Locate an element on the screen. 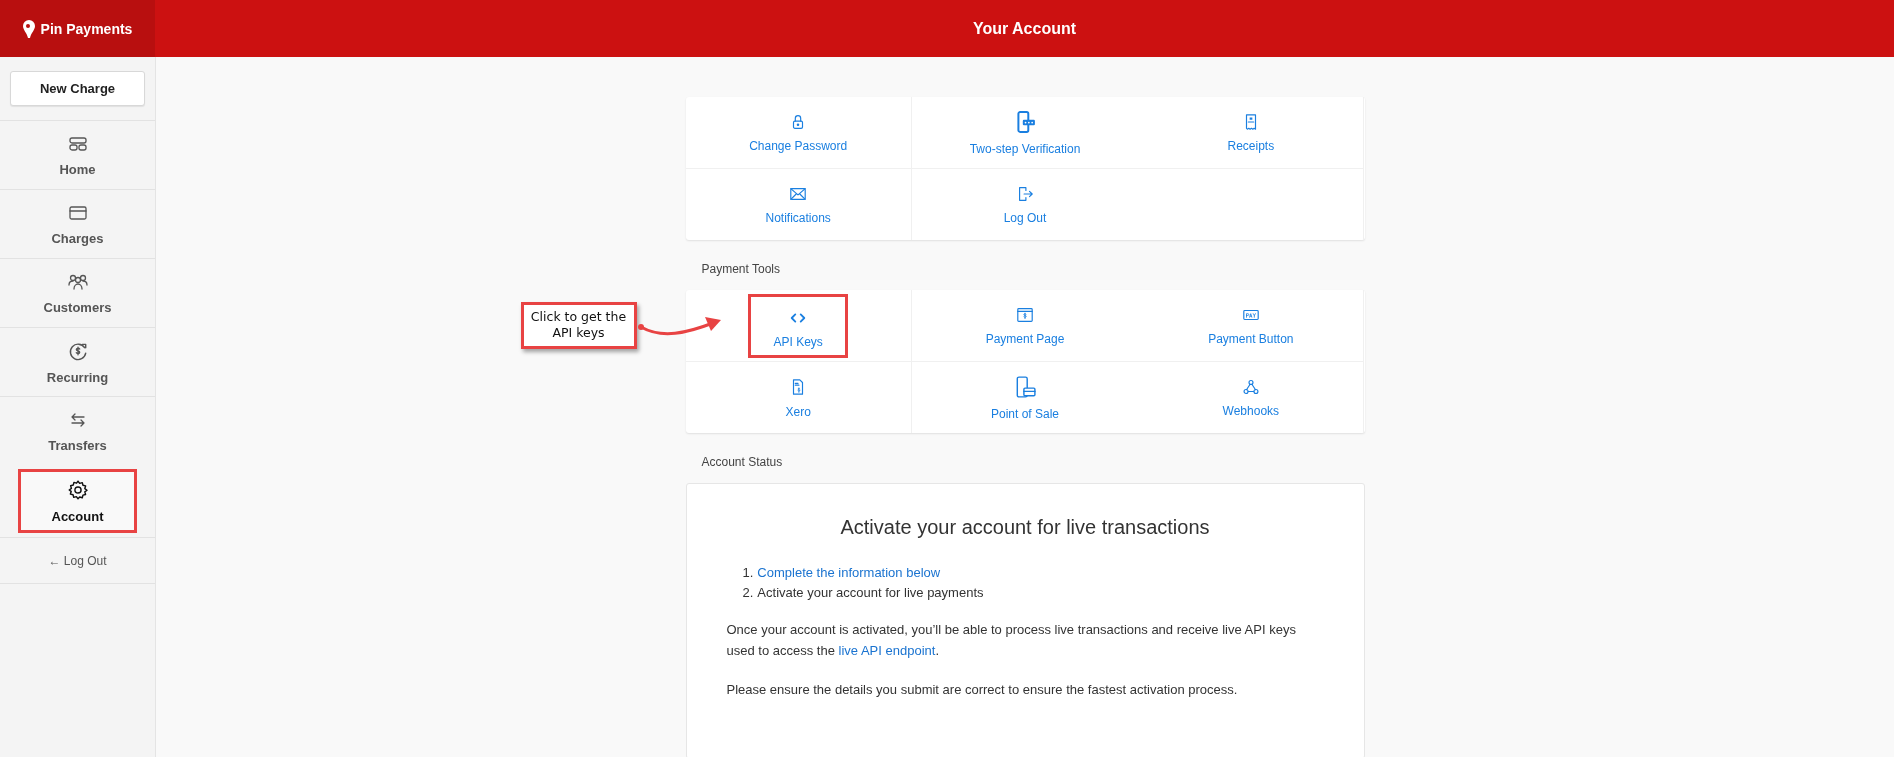 The width and height of the screenshot is (1894, 757). step-text: Activate your account for live payments is located at coordinates (870, 593).